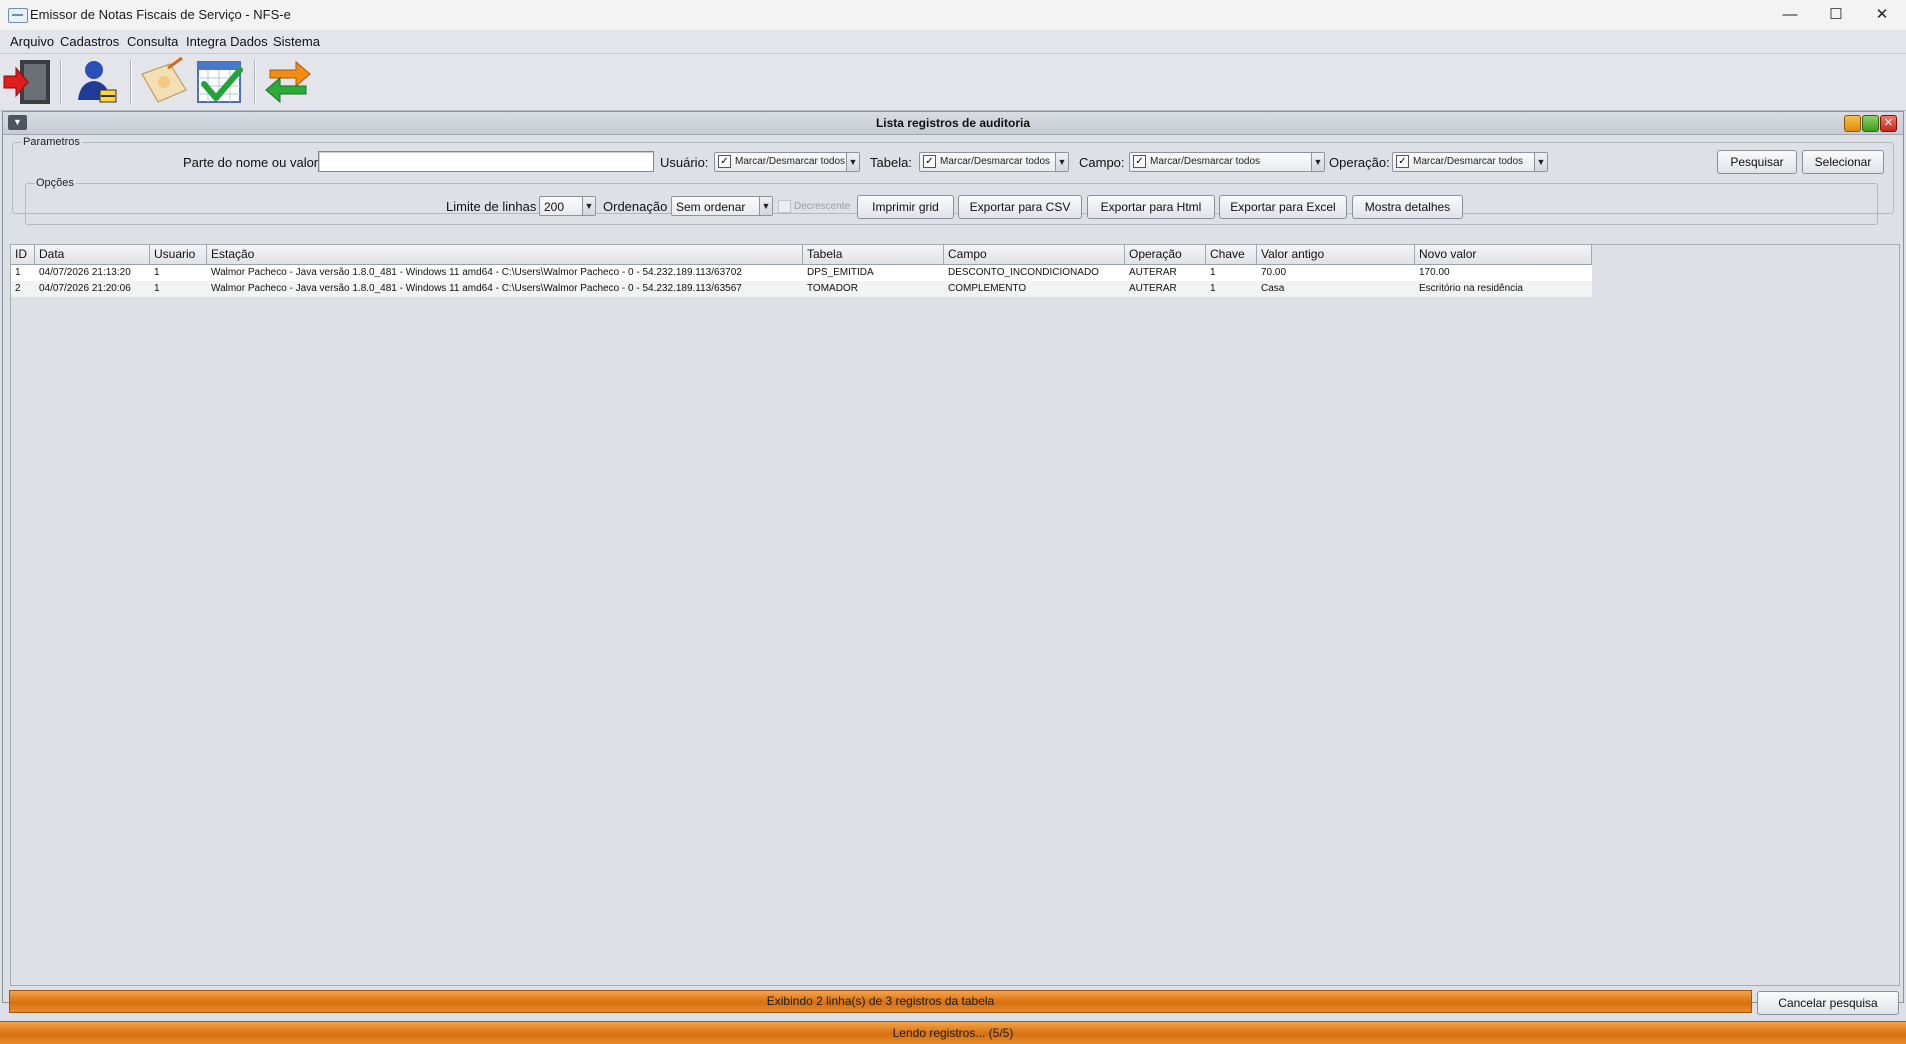 This screenshot has height=1044, width=1906. I want to click on close-button: ✕, so click(1882, 15).